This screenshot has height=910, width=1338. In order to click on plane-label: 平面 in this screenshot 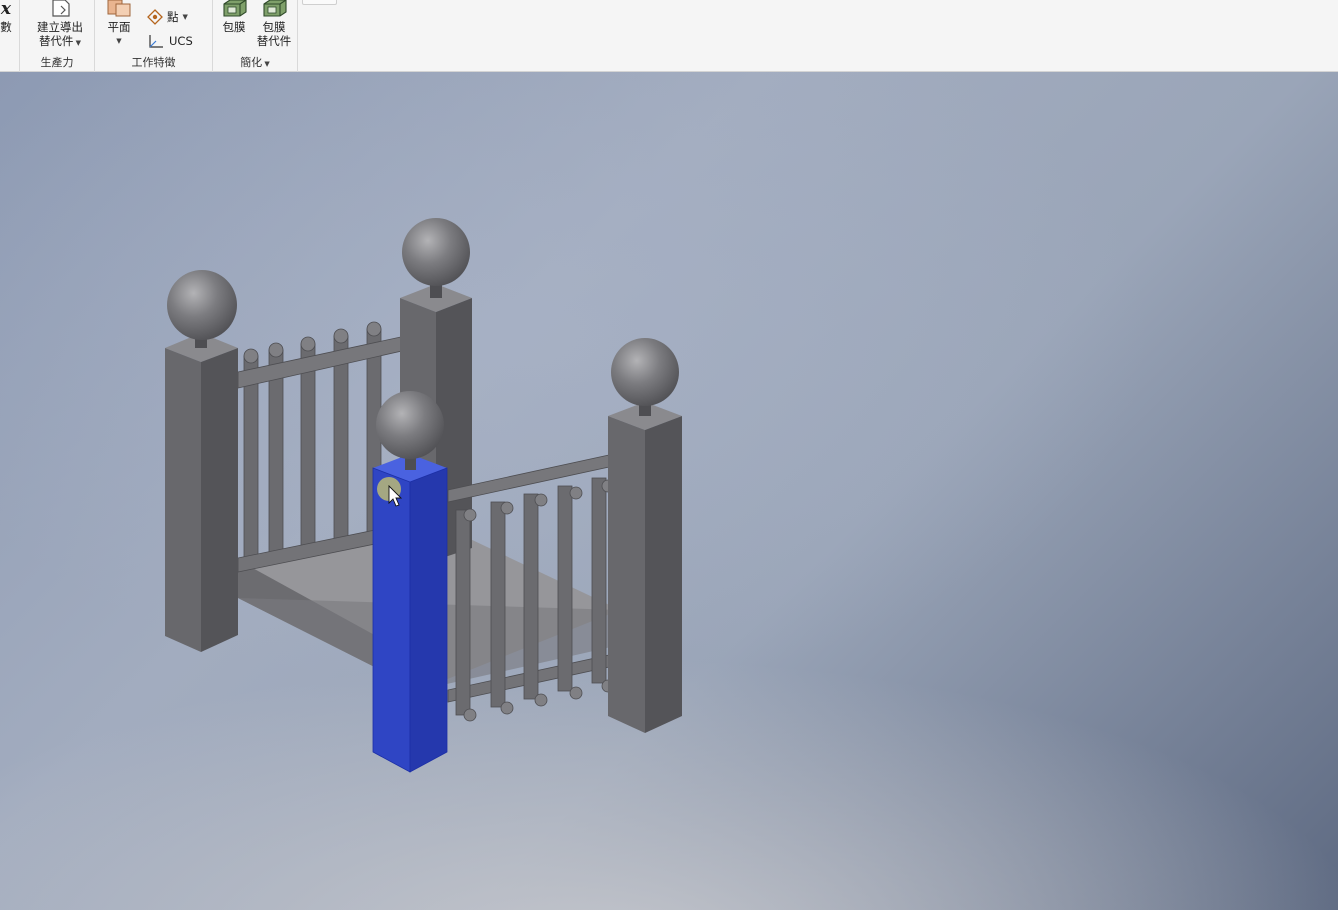, I will do `click(119, 27)`.